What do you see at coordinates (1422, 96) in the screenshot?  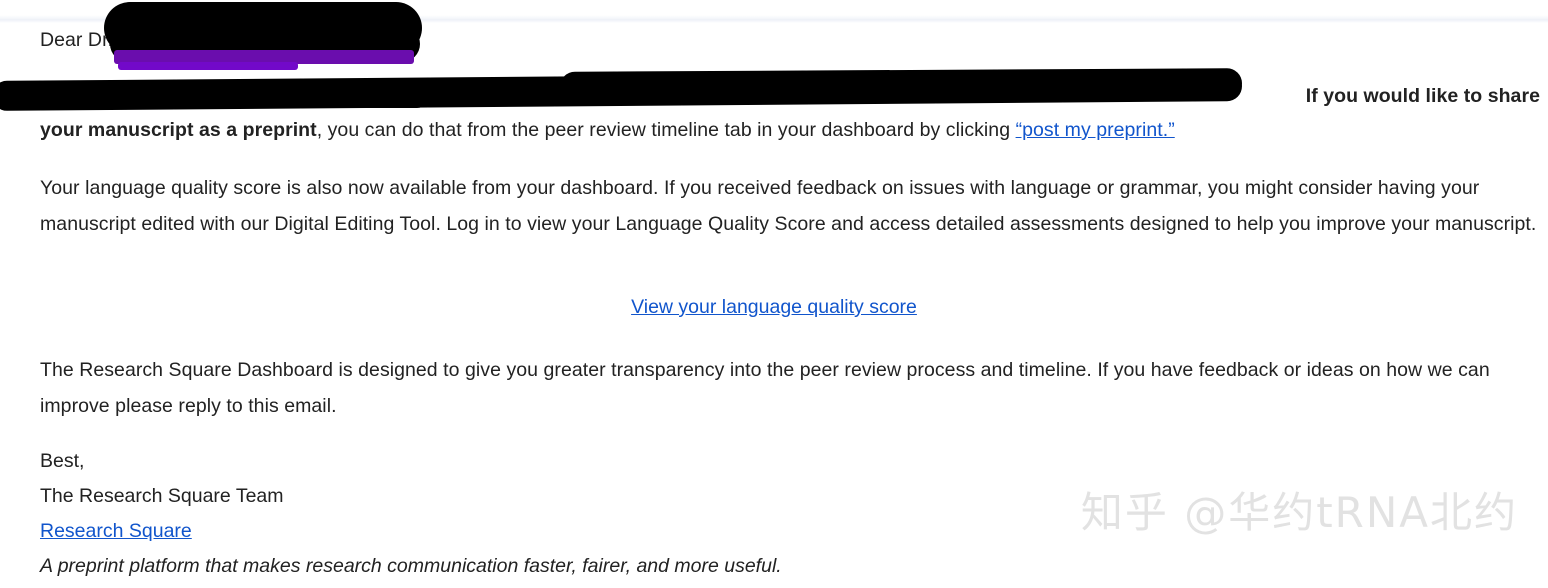 I see `preprint-bold-lead-visible: If you would like to share` at bounding box center [1422, 96].